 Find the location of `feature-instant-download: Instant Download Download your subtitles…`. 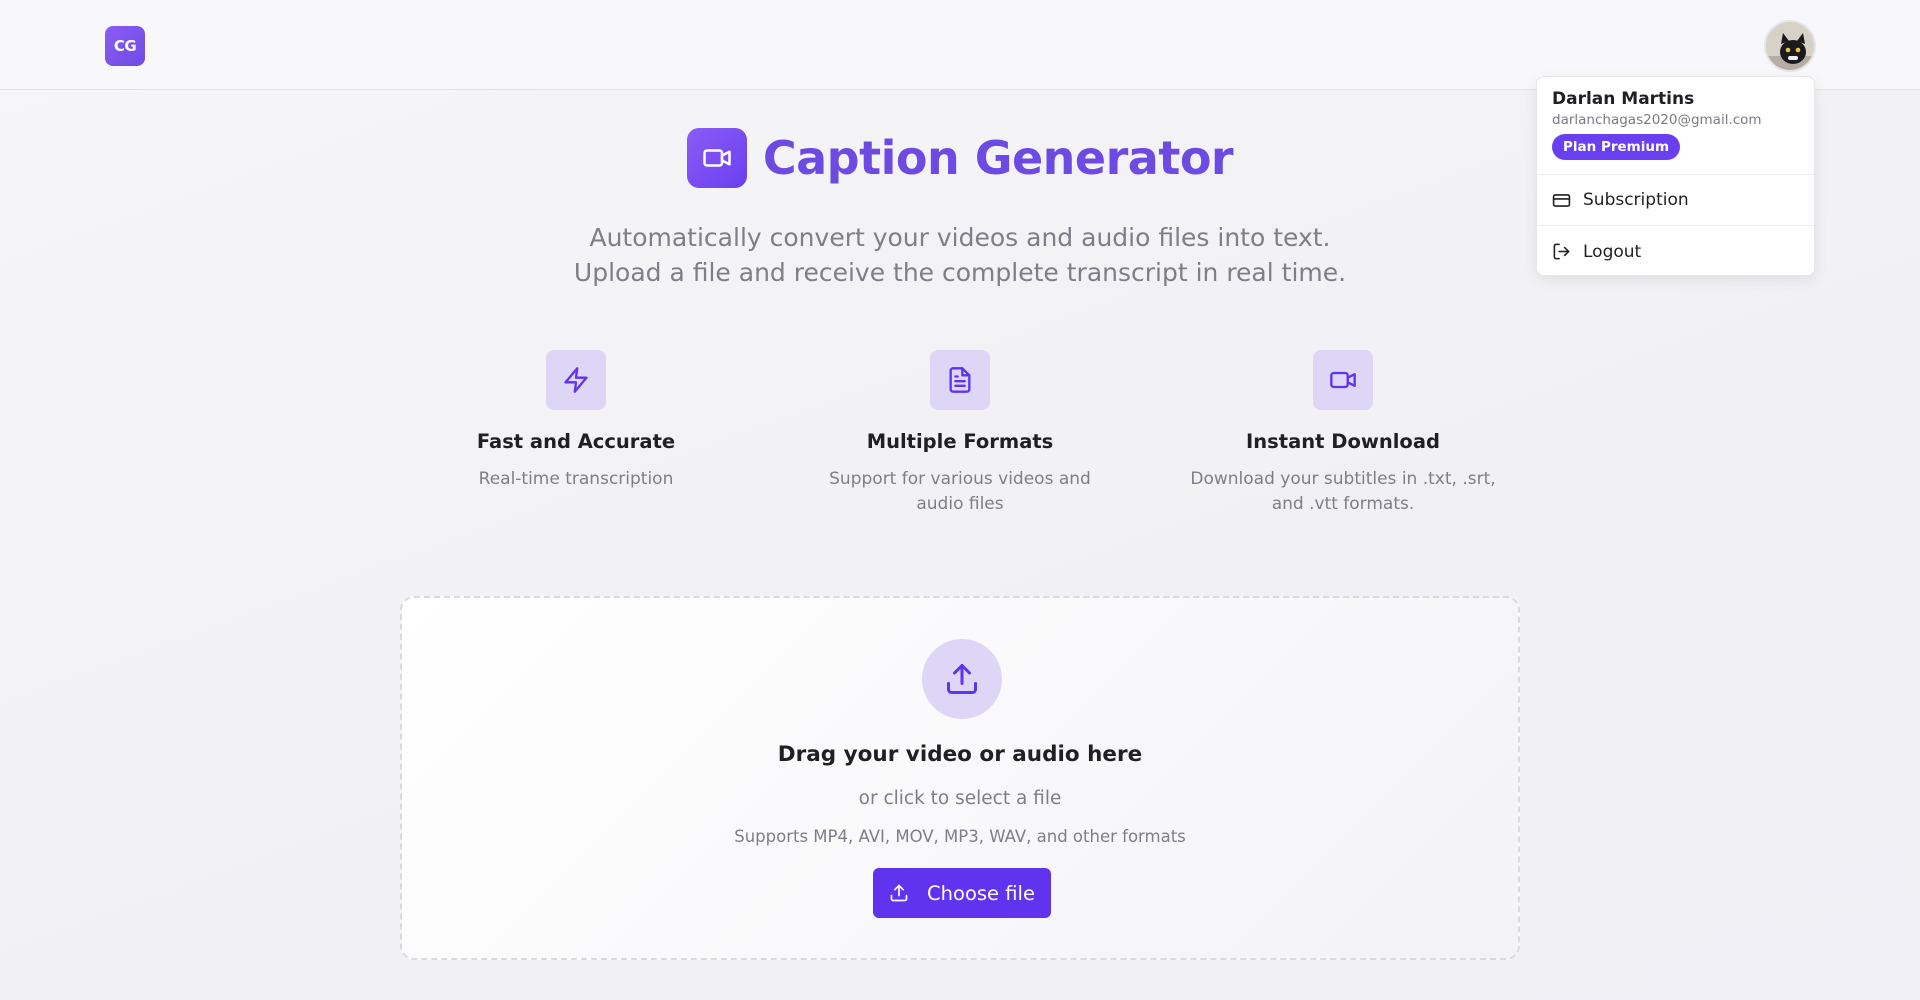

feature-instant-download: Instant Download Download your subtitles… is located at coordinates (1343, 433).